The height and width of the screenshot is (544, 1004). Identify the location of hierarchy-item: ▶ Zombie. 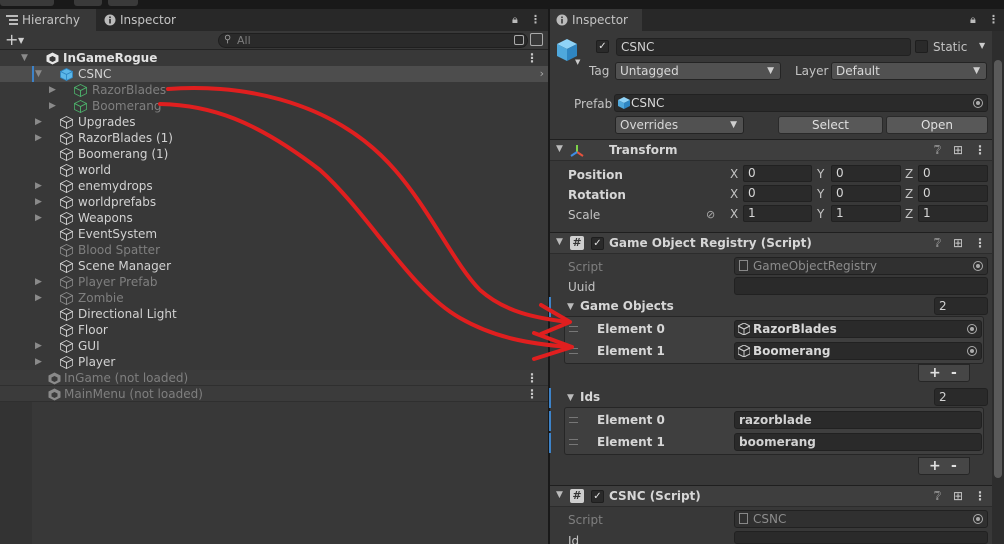
(274, 298).